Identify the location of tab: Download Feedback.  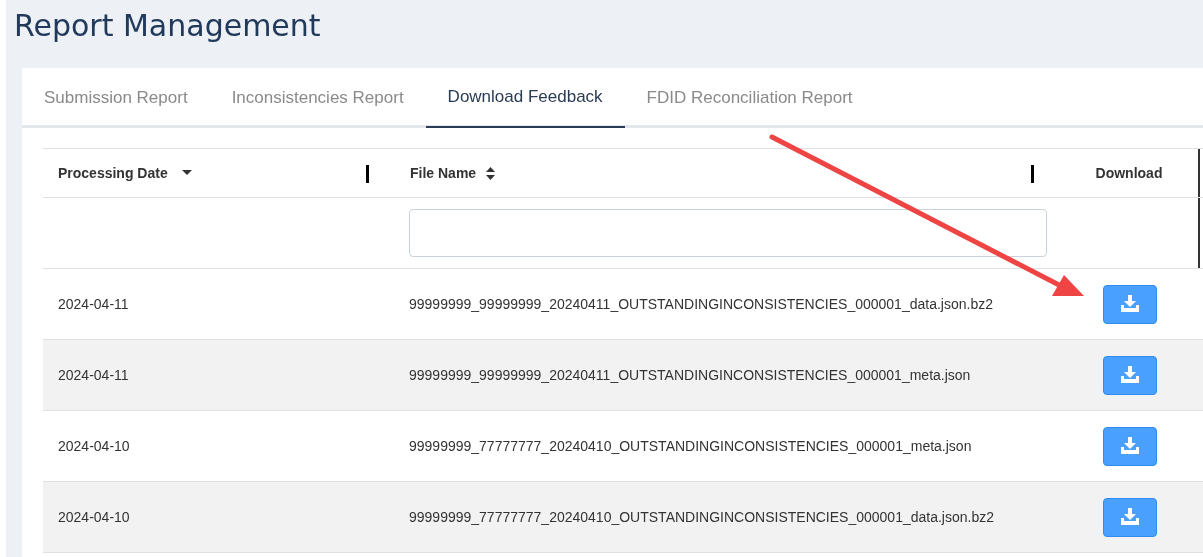
(525, 98).